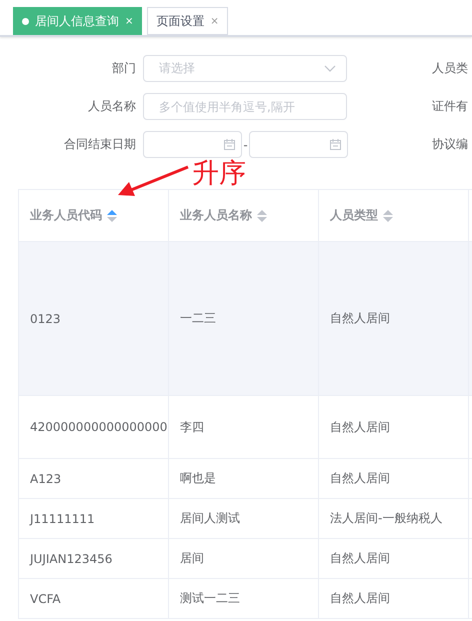 This screenshot has height=621, width=472. What do you see at coordinates (93, 598) in the screenshot?
I see `table-cell: VCFA` at bounding box center [93, 598].